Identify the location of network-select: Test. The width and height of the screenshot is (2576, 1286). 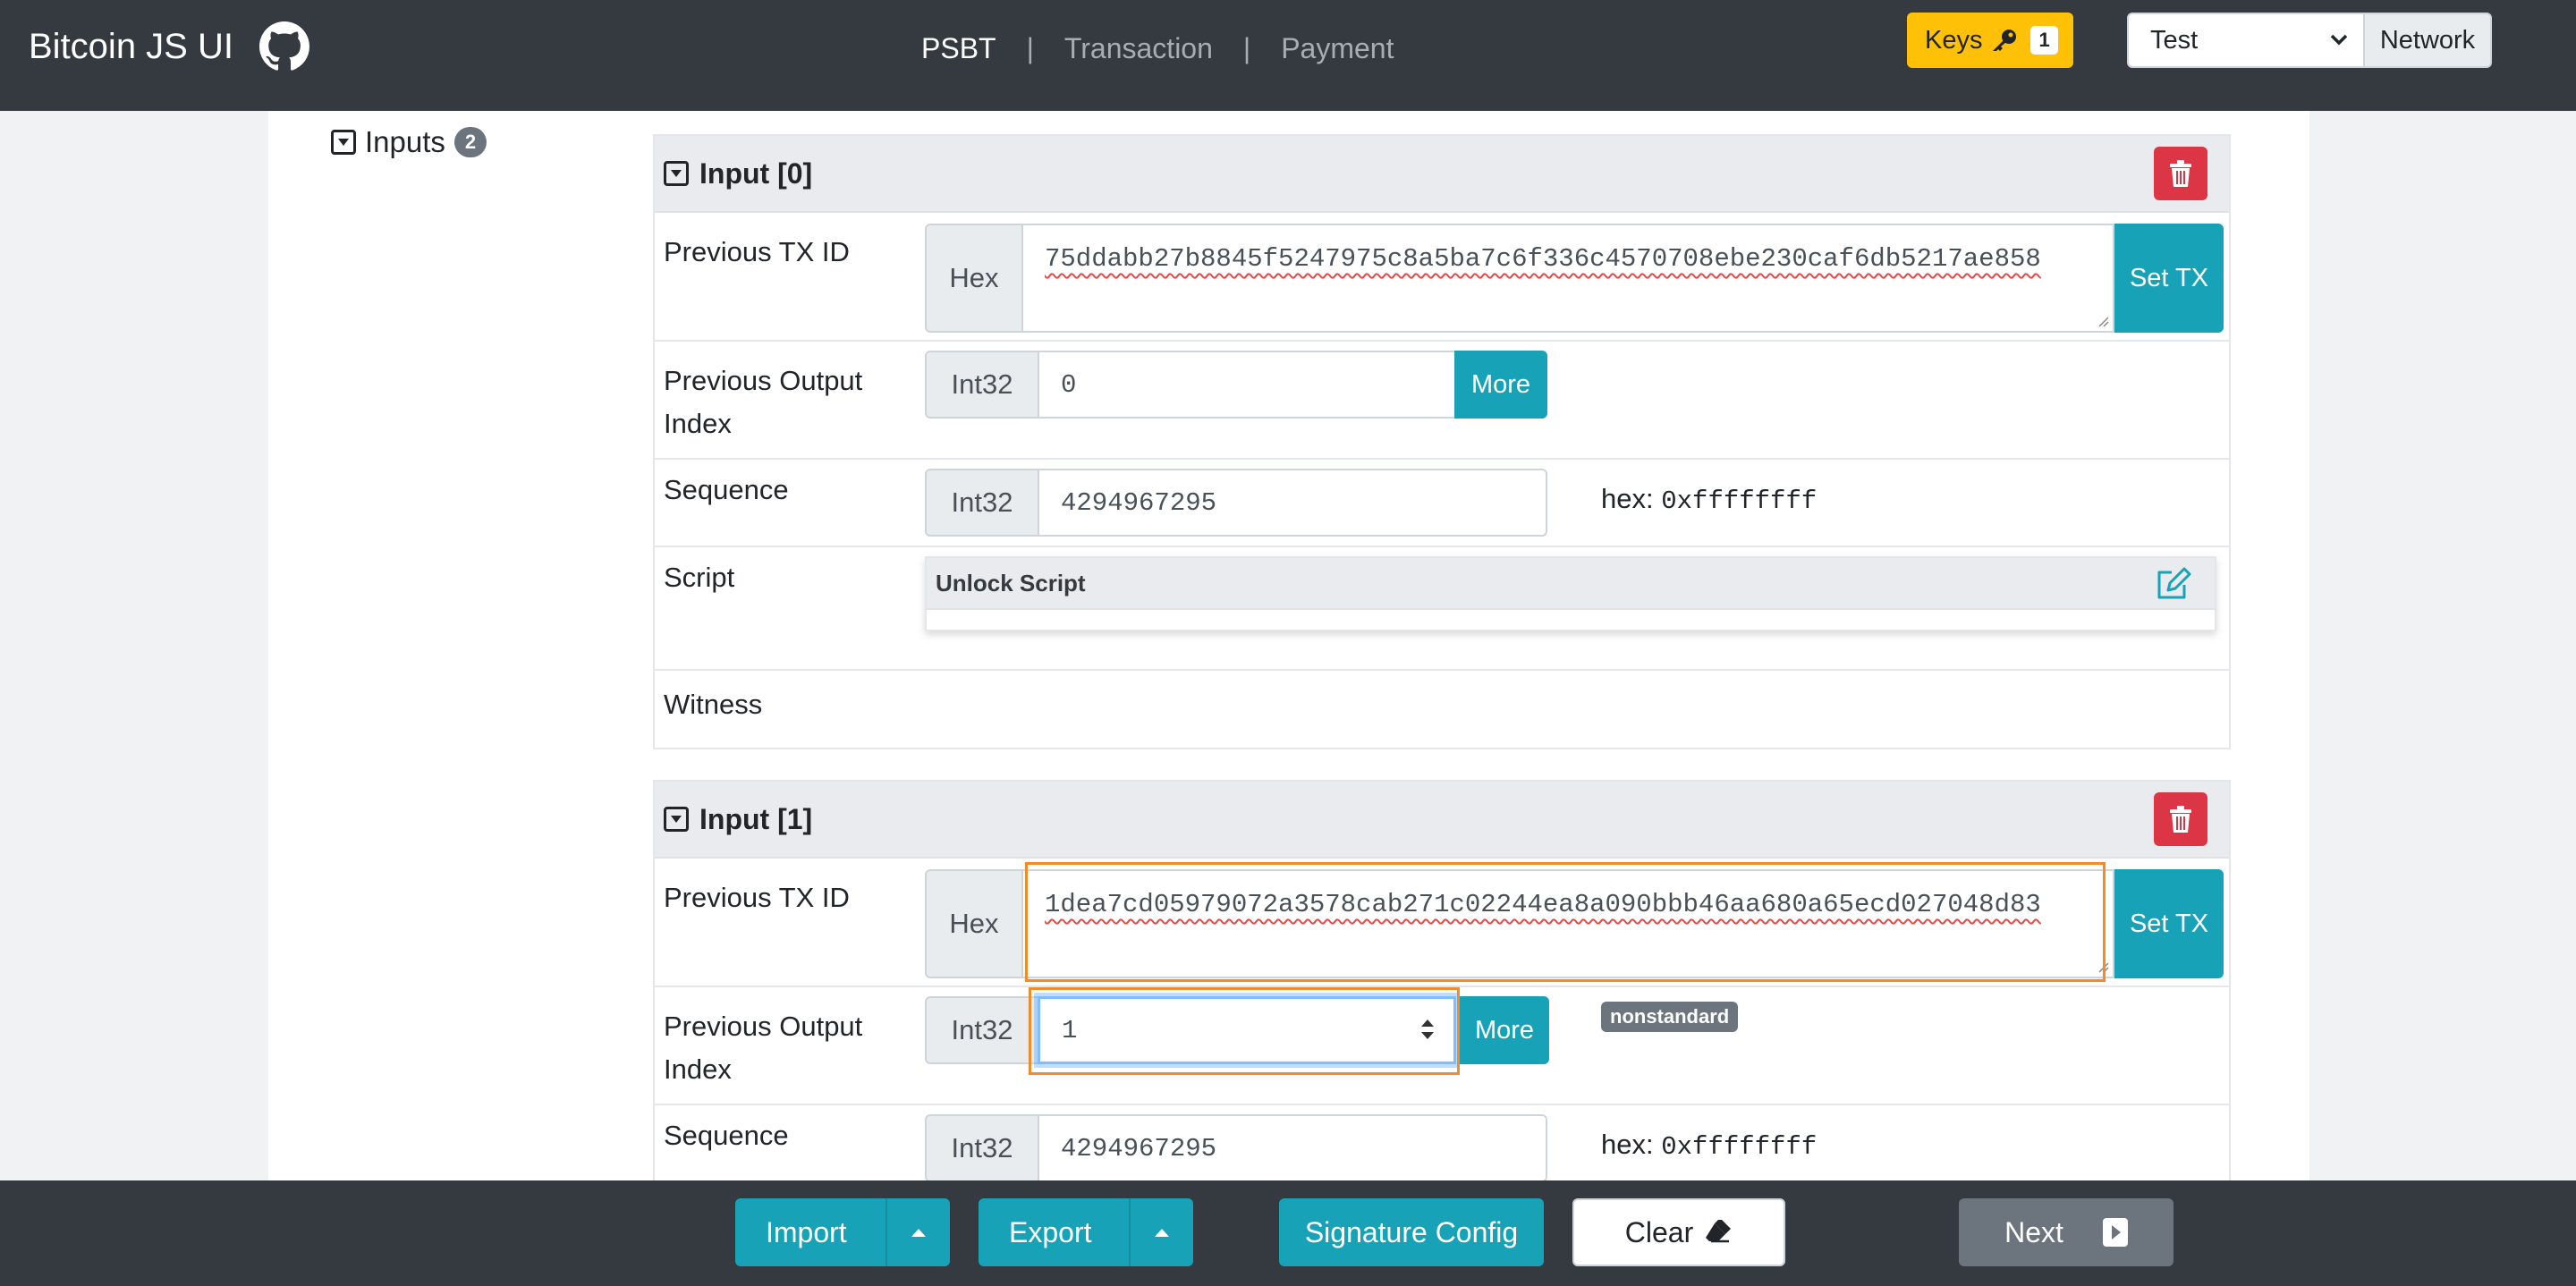
(2246, 40).